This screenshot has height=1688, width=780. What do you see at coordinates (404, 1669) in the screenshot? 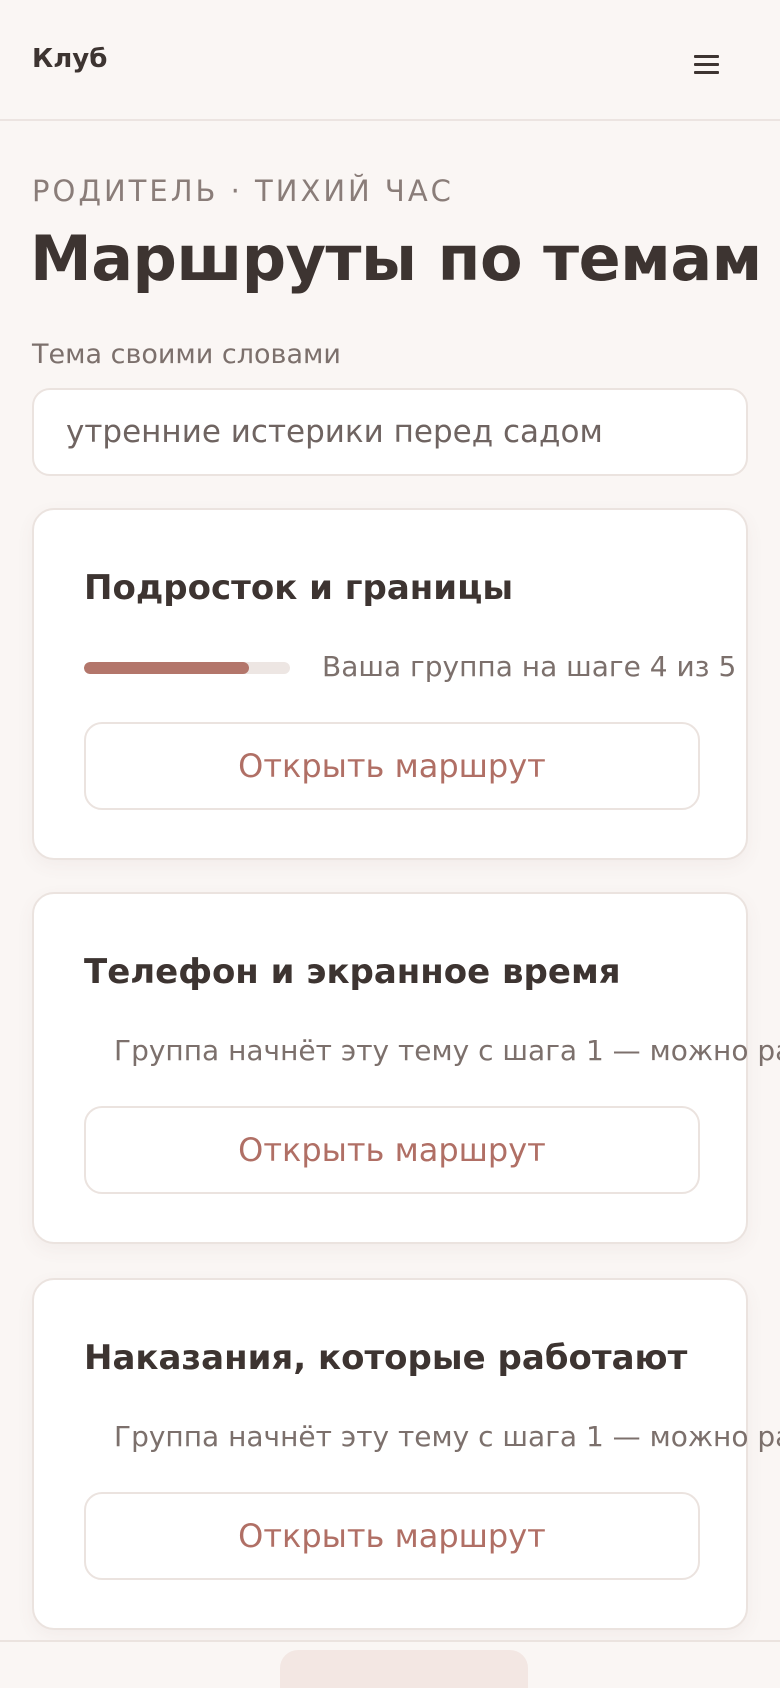
I see `nav-active-highlight` at bounding box center [404, 1669].